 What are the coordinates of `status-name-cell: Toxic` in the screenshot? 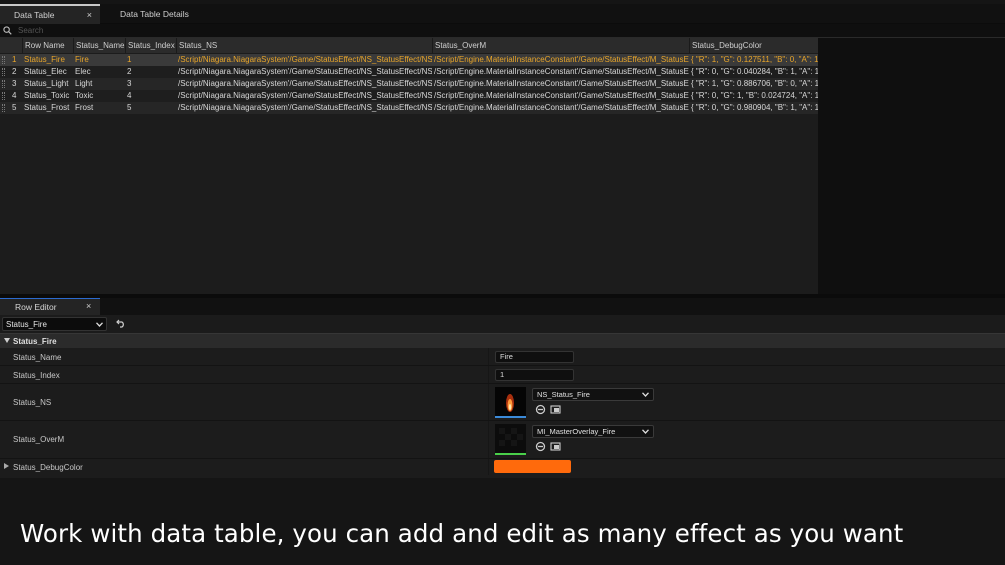 It's located at (84, 95).